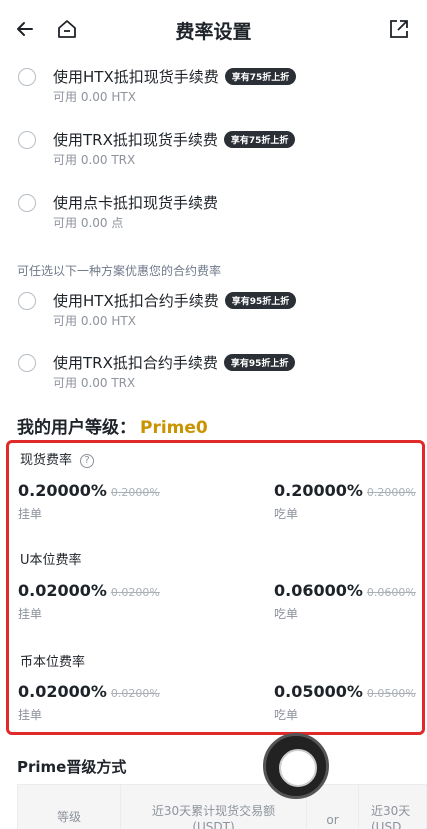  I want to click on usdt-taker-rate: 0.06000% 0.0600%, so click(345, 590).